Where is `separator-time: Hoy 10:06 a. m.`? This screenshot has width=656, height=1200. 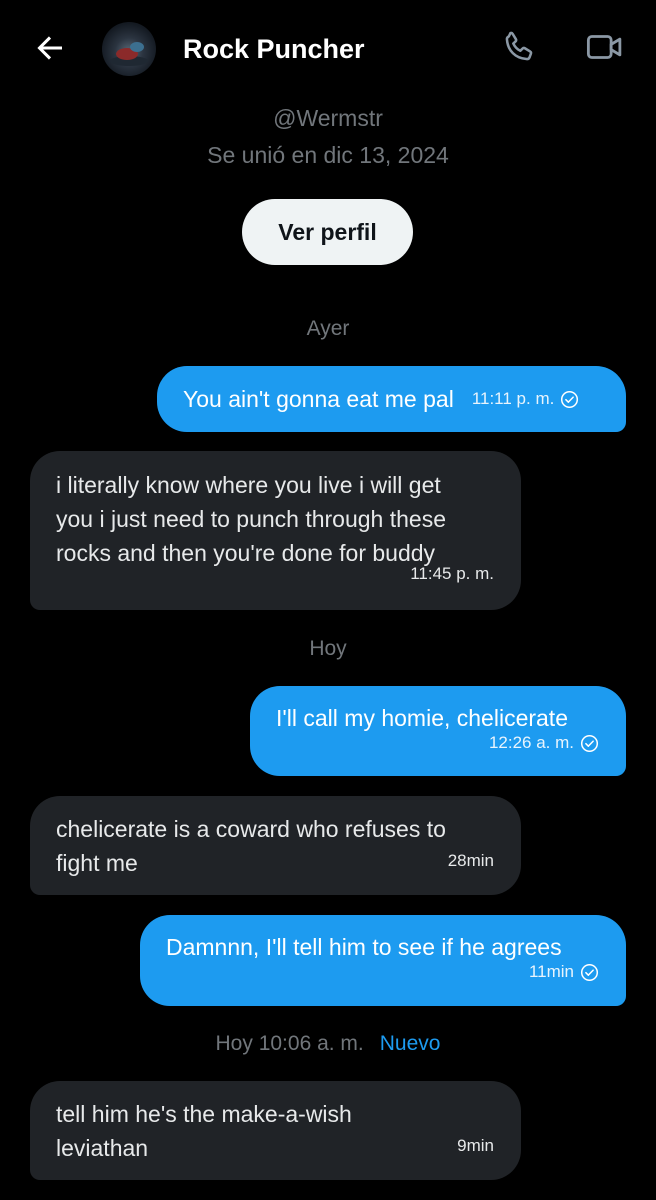 separator-time: Hoy 10:06 a. m. is located at coordinates (289, 1043).